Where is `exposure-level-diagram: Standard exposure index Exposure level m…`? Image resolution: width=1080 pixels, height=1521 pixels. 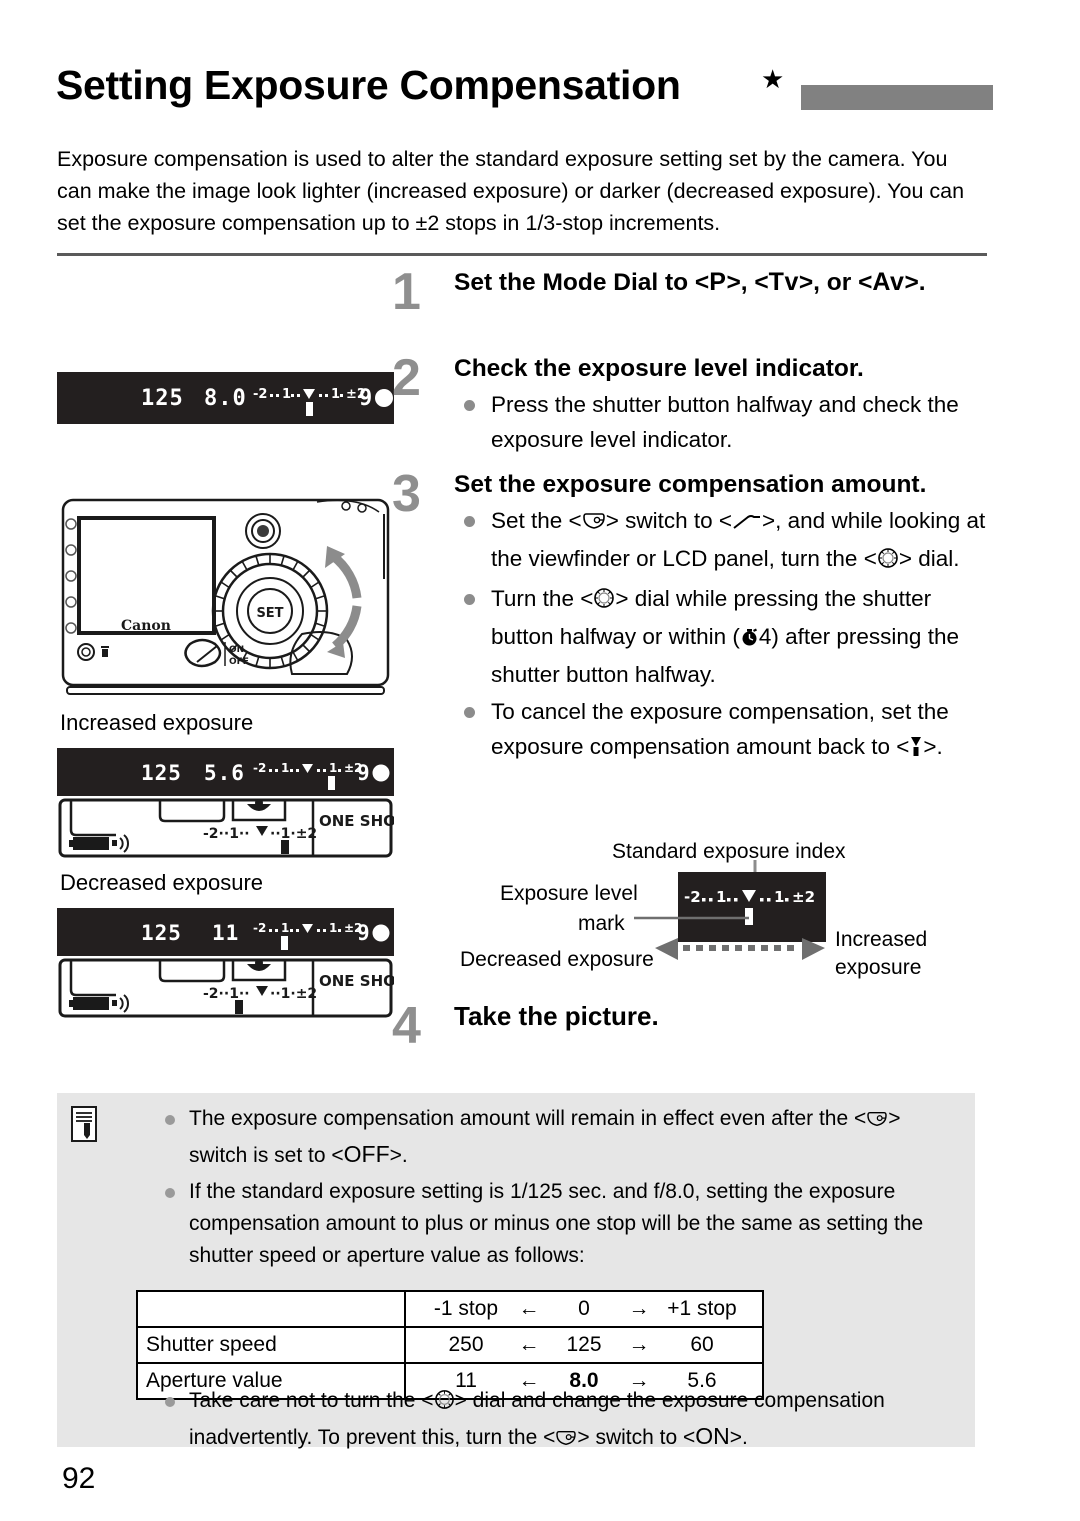
exposure-level-diagram: Standard exposure index Exposure level m… is located at coordinates (720, 915).